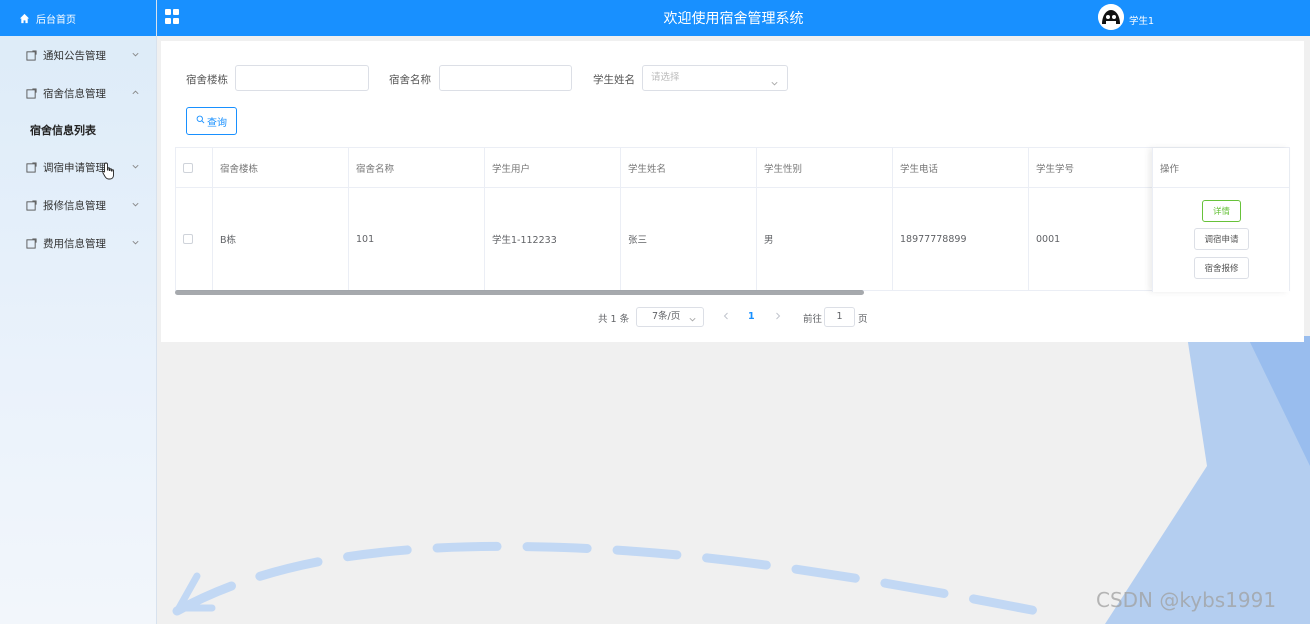  Describe the element at coordinates (281, 239) in the screenshot. I see `table-cell: B栋` at that location.